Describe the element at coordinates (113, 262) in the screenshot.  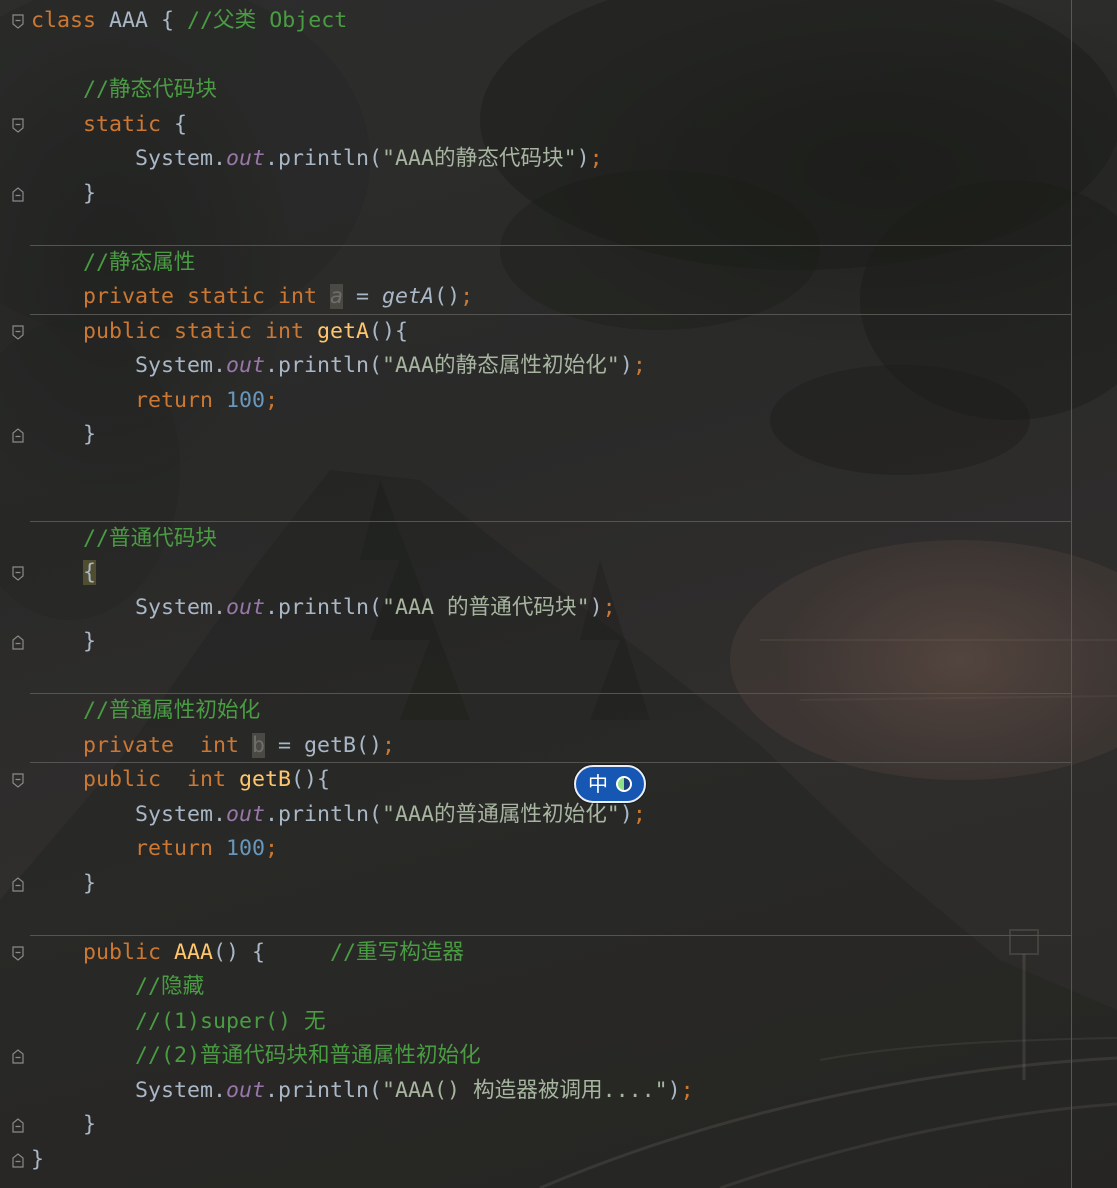
I see `code-token-comment: //静态属性` at that location.